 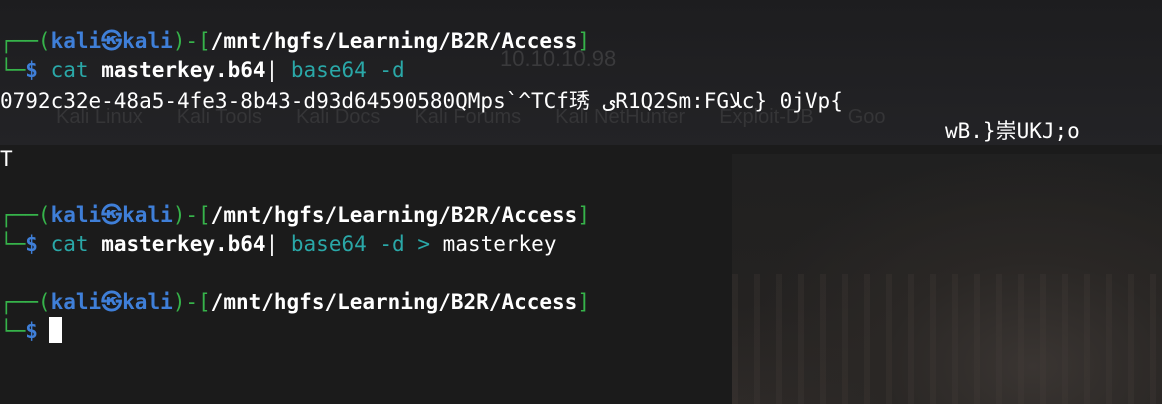 I want to click on active-command-line: └─$, so click(x=31, y=331).